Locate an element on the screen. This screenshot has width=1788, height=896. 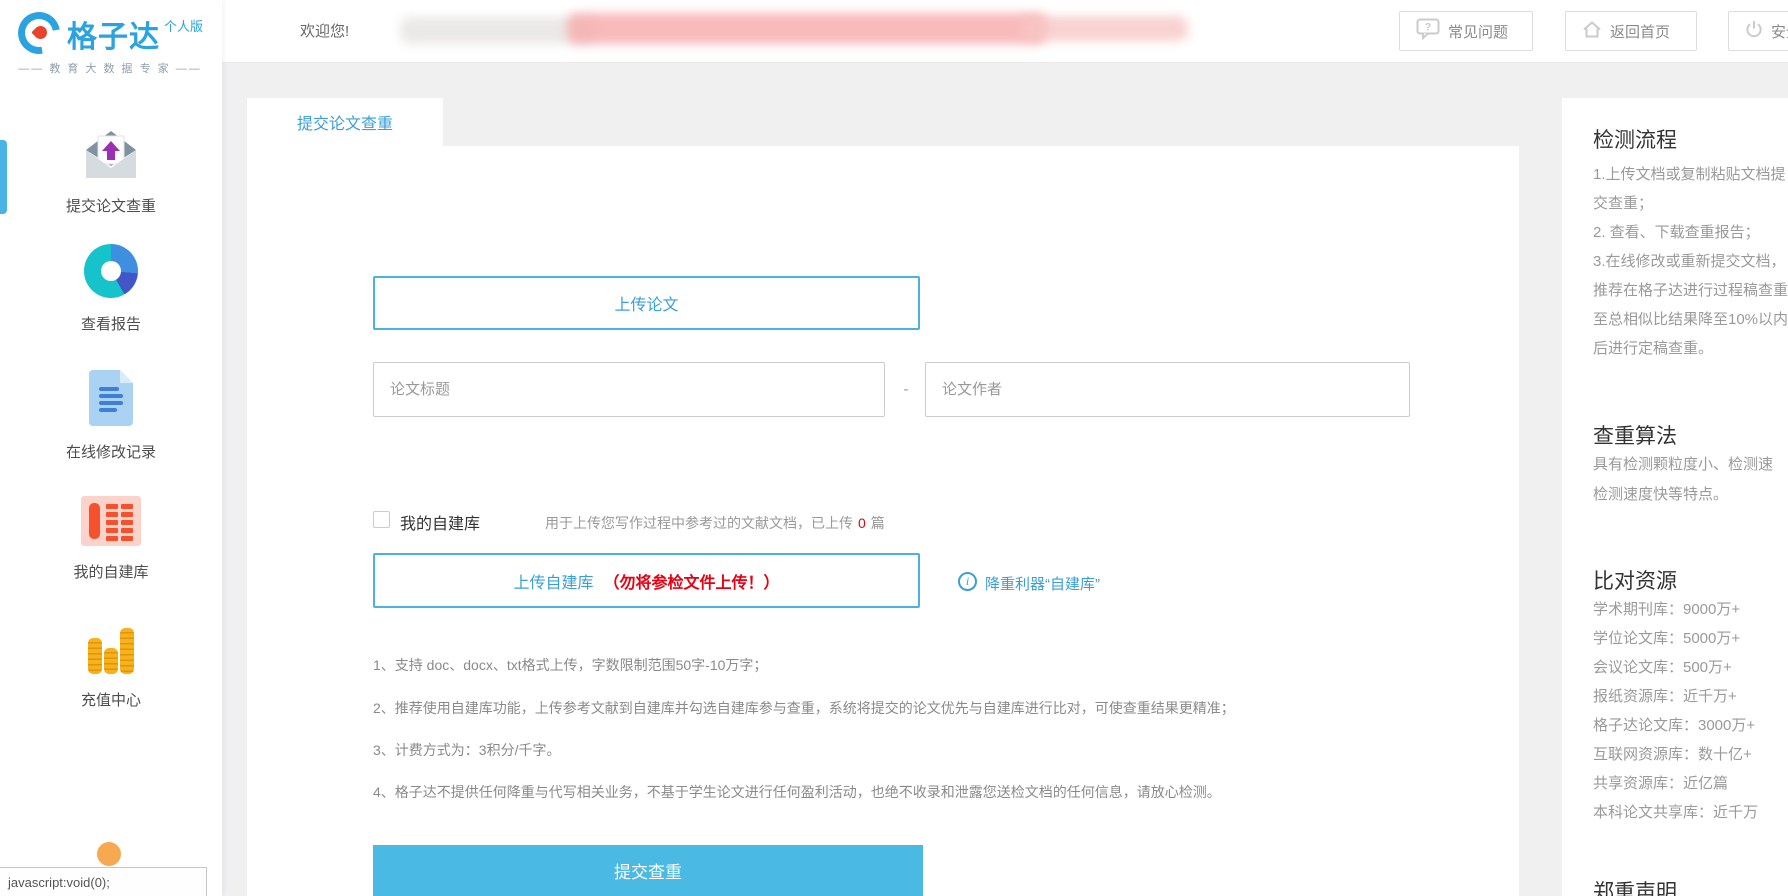
newspaper-icon is located at coordinates (111, 521).